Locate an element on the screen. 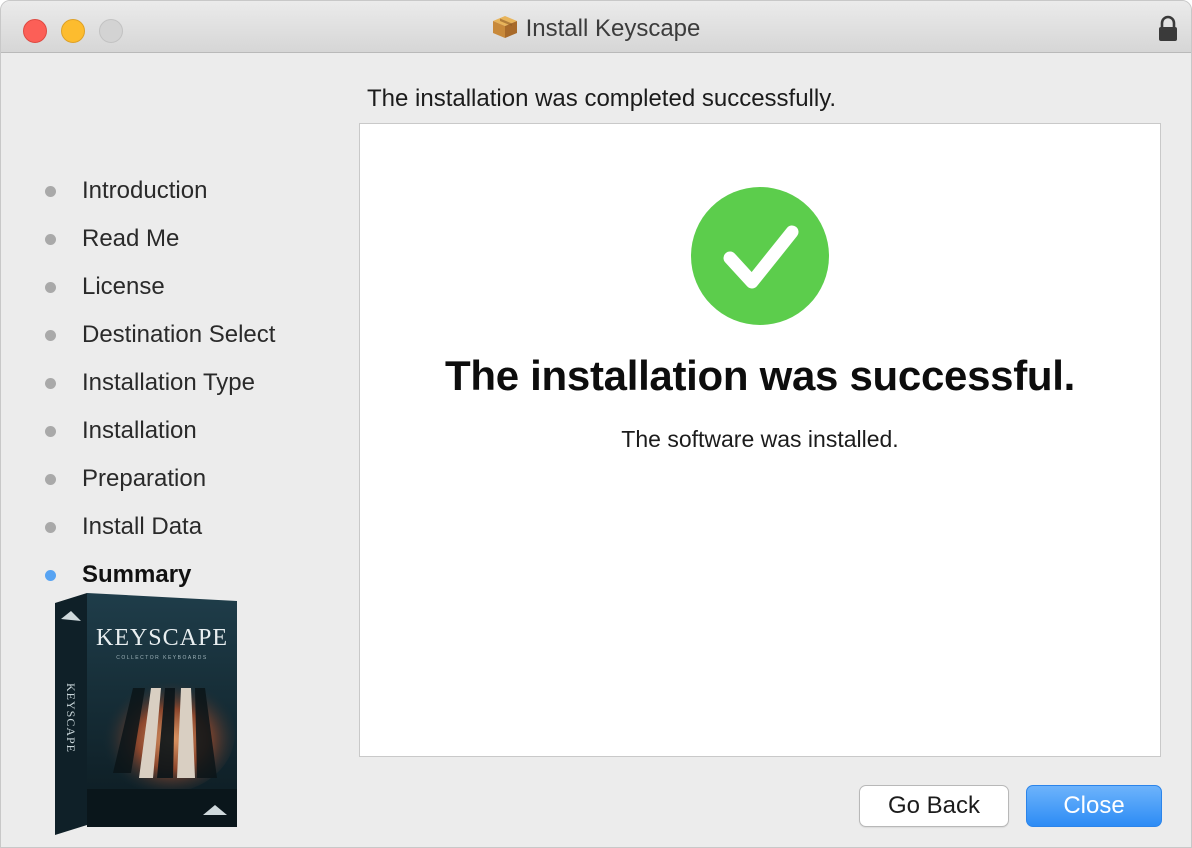 Image resolution: width=1192 pixels, height=848 pixels. sidebar-step-destination-select: Destination Select is located at coordinates (160, 335).